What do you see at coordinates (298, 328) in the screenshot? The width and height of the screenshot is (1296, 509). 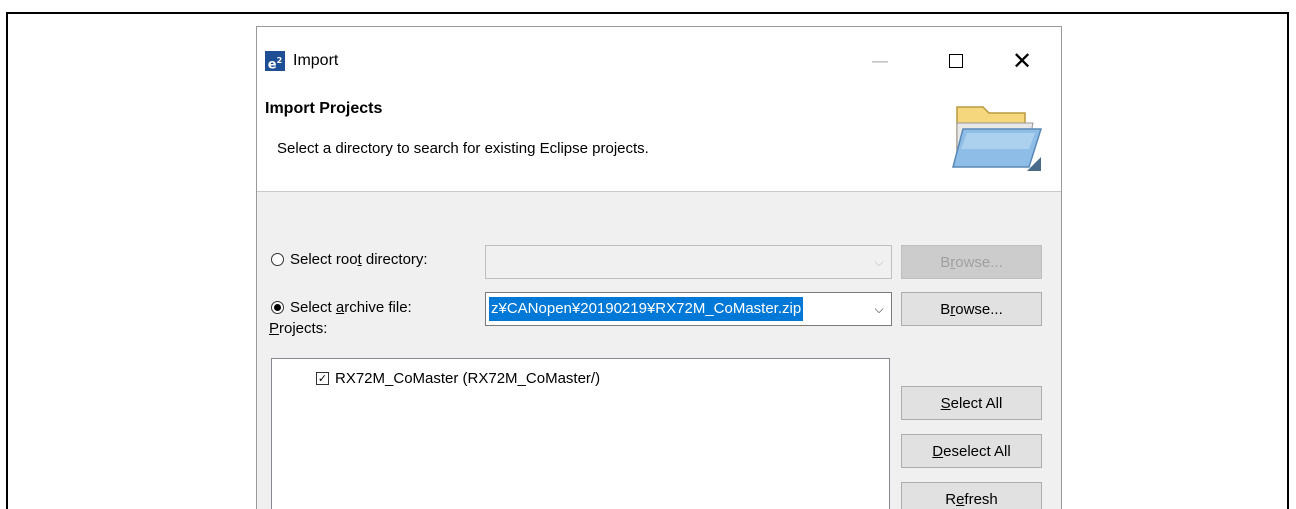 I see `projects-label: Projects:` at bounding box center [298, 328].